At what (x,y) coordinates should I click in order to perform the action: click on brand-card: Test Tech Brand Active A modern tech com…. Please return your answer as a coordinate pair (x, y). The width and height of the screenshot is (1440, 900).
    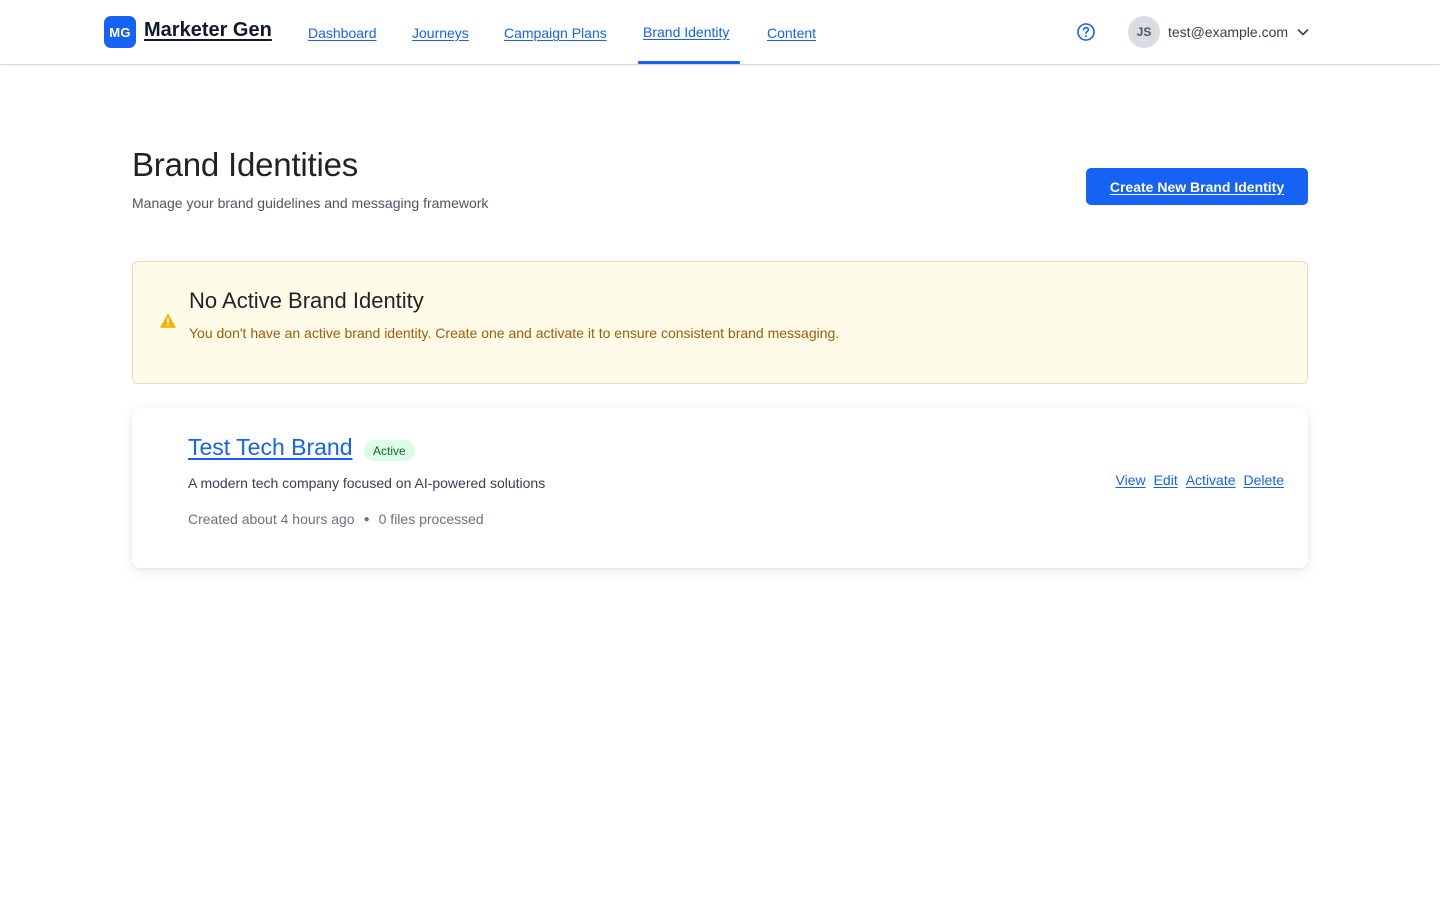
    Looking at the image, I should click on (720, 488).